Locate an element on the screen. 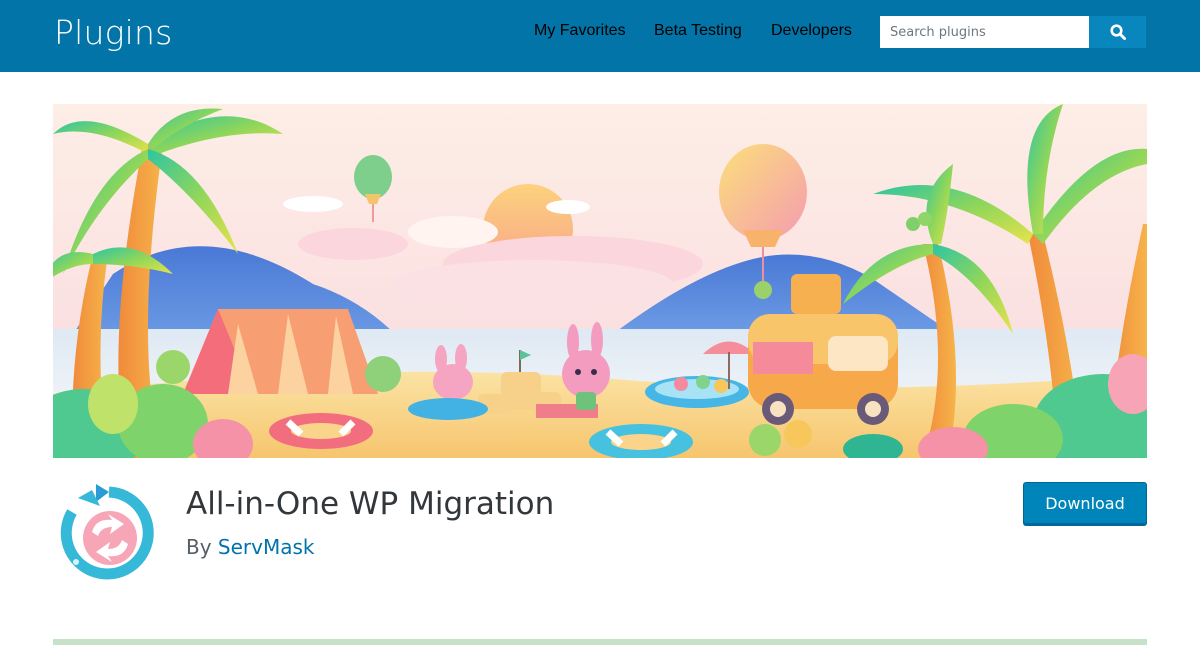 This screenshot has height=645, width=1200. plugin-title: All-in-One WP Migration is located at coordinates (370, 504).